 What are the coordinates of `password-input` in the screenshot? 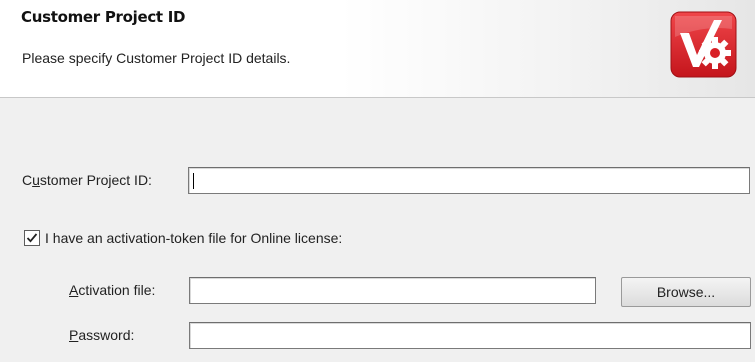 It's located at (470, 335).